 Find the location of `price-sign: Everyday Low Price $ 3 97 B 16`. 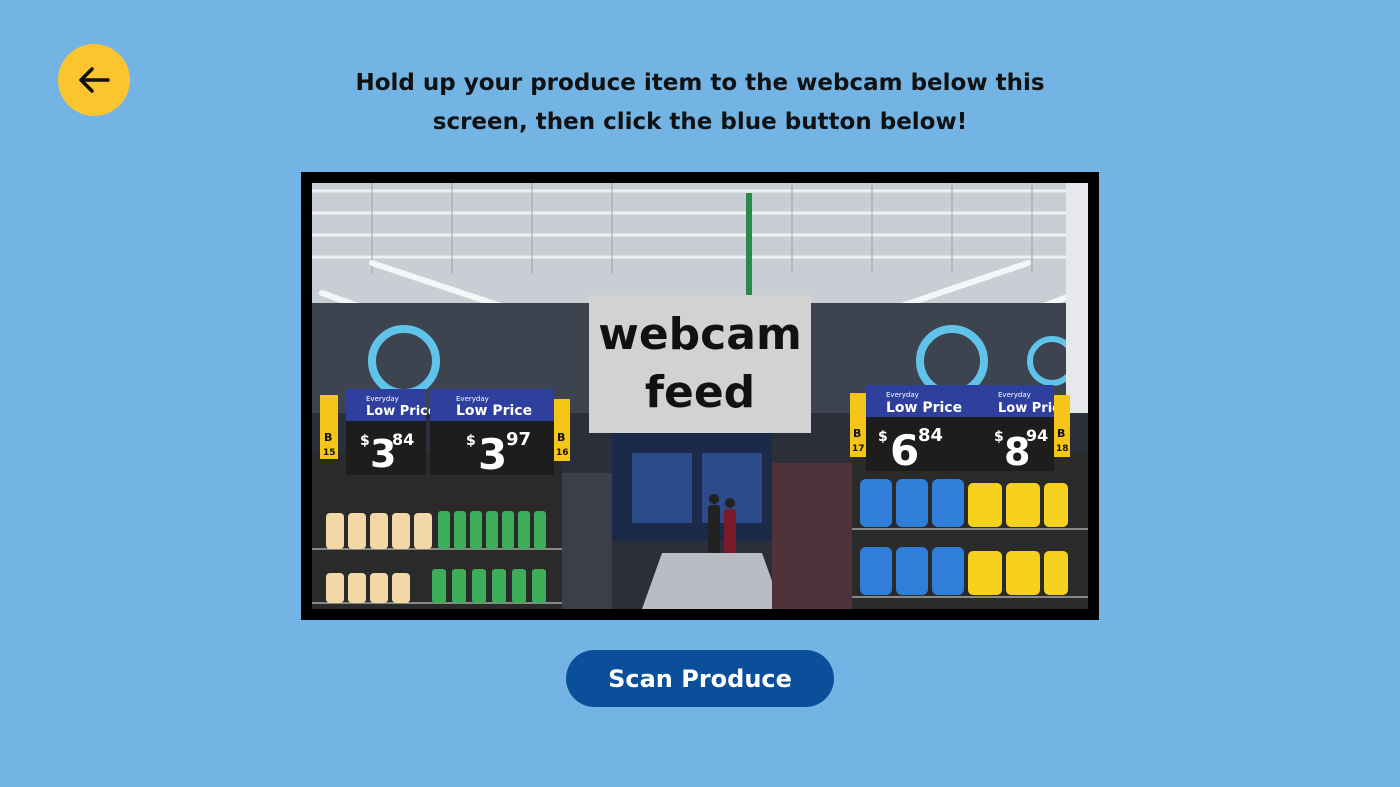

price-sign: Everyday Low Price $ 3 97 B 16 is located at coordinates (500, 434).